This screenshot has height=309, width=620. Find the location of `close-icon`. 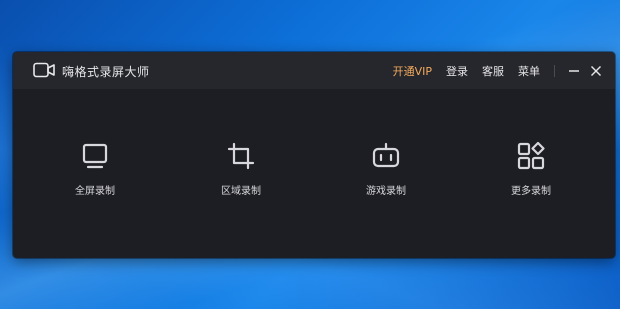

close-icon is located at coordinates (596, 70).